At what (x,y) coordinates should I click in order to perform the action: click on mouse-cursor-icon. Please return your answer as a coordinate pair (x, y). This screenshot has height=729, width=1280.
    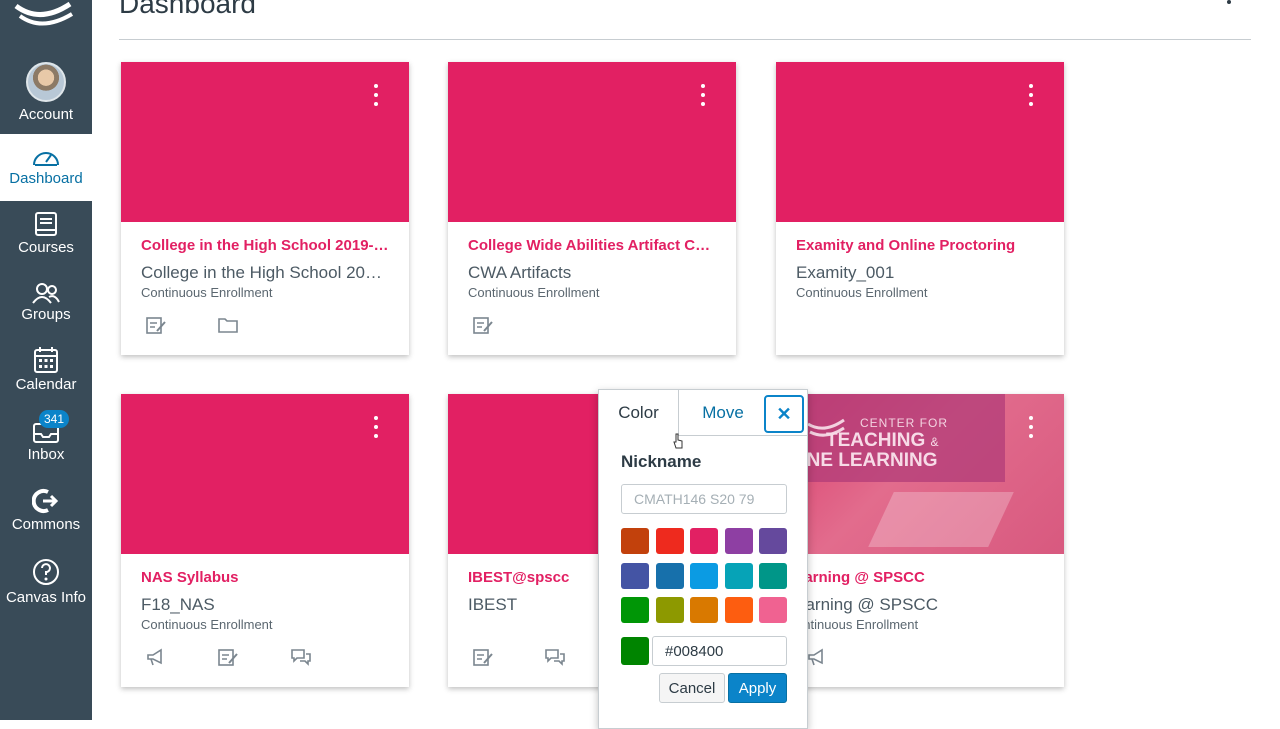
    Looking at the image, I should click on (678, 441).